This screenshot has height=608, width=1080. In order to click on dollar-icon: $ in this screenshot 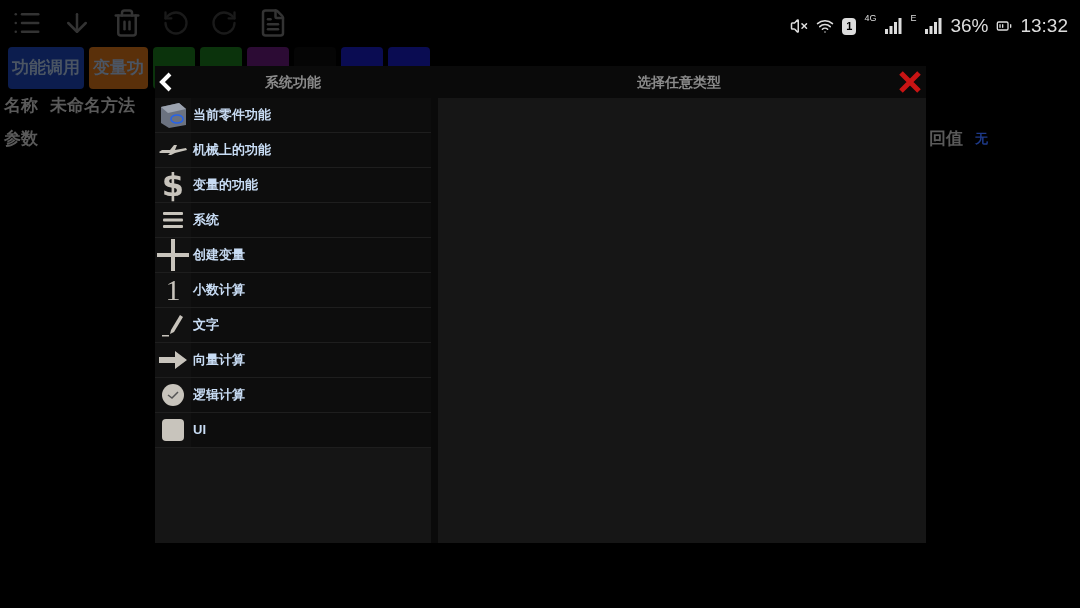, I will do `click(173, 185)`.